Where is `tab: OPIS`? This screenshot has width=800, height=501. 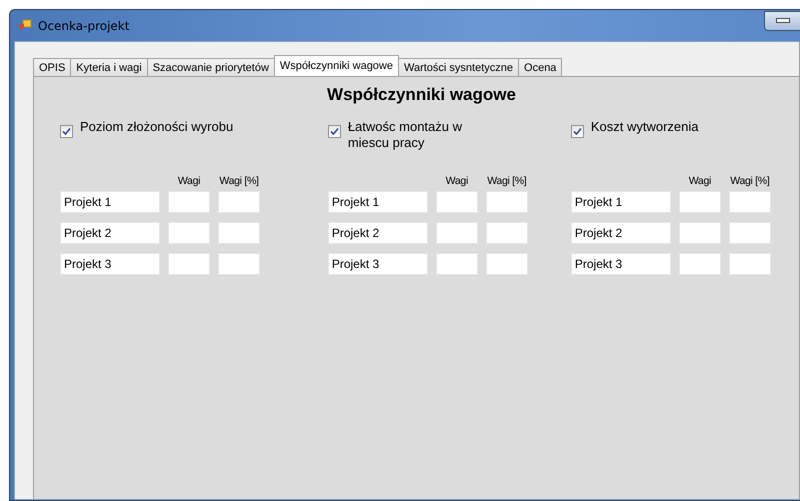
tab: OPIS is located at coordinates (52, 67).